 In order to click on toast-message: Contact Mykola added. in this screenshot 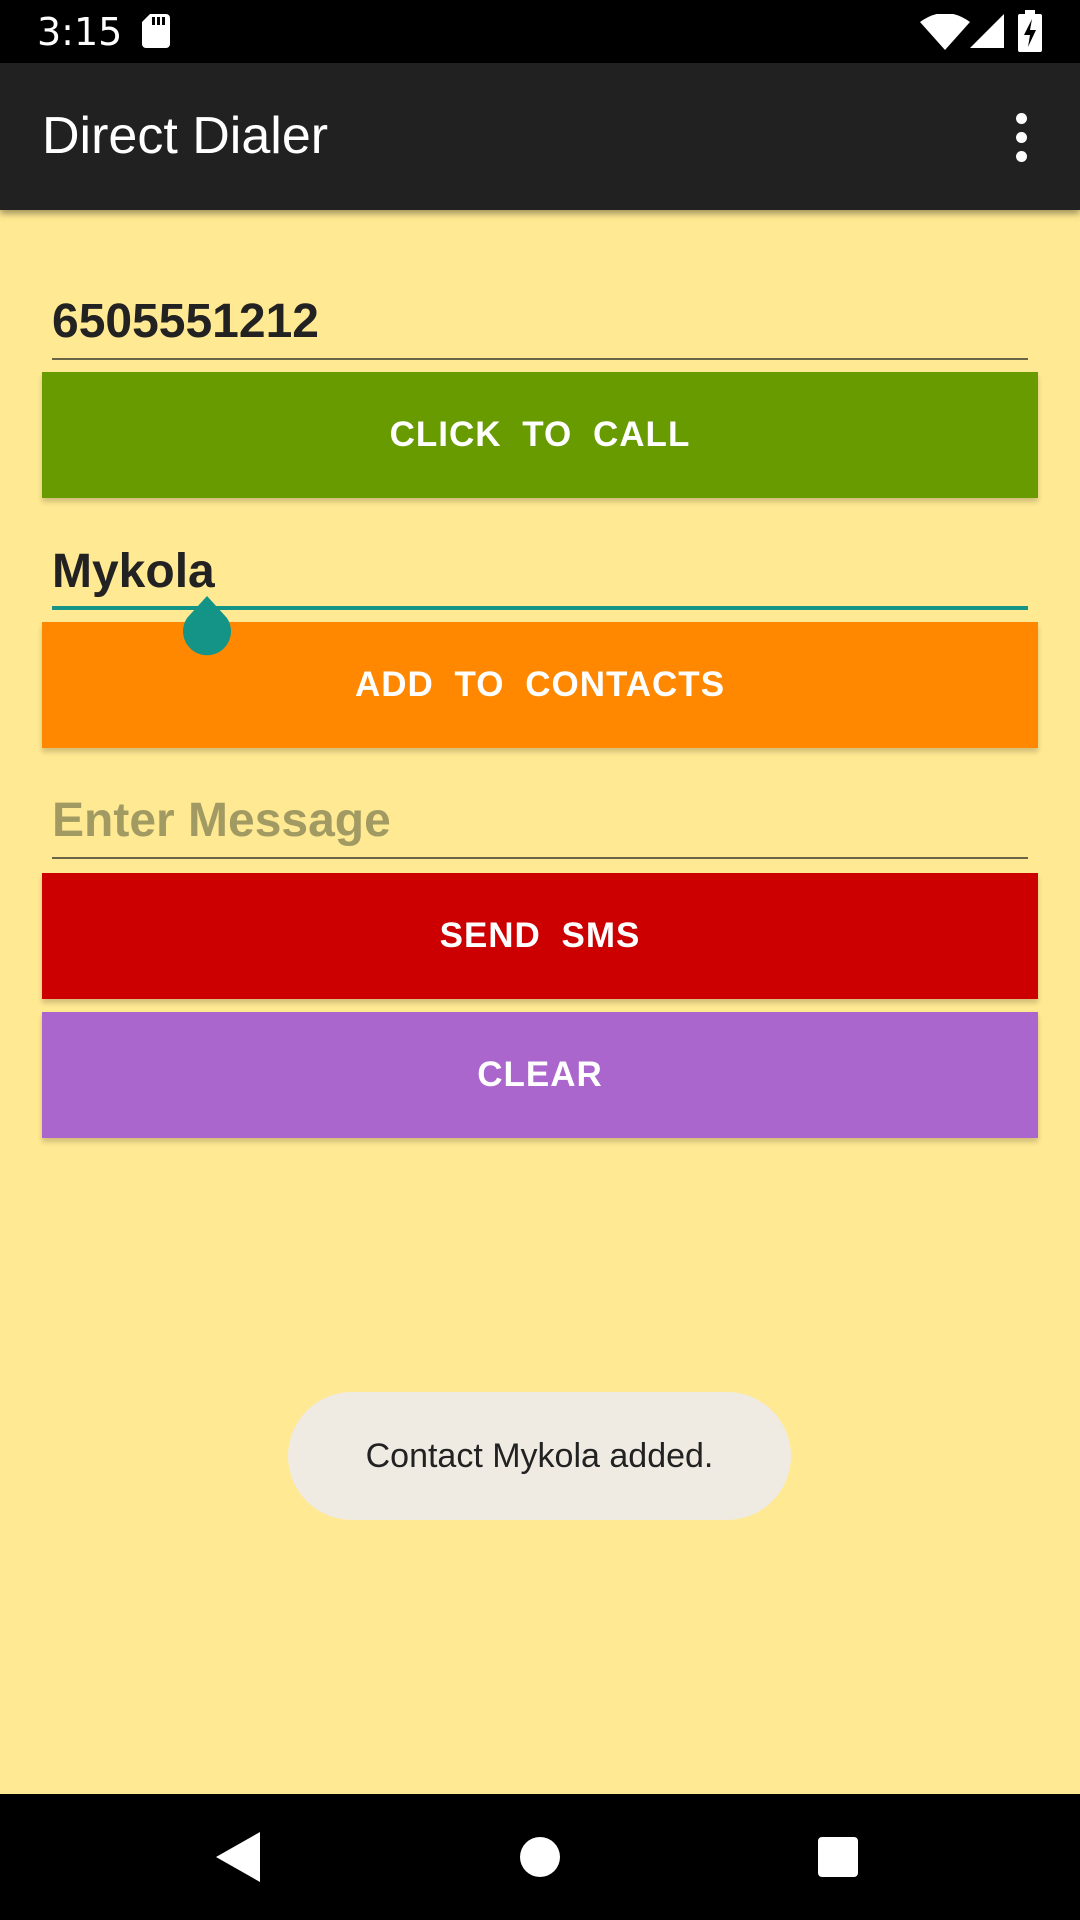, I will do `click(539, 1456)`.